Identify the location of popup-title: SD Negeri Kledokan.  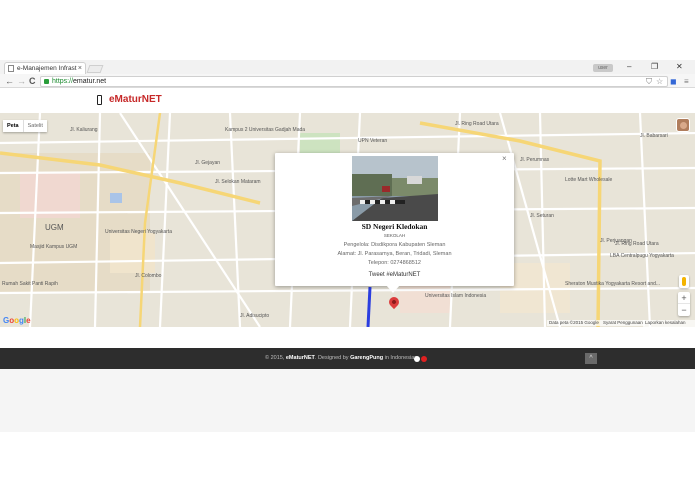
(394, 226).